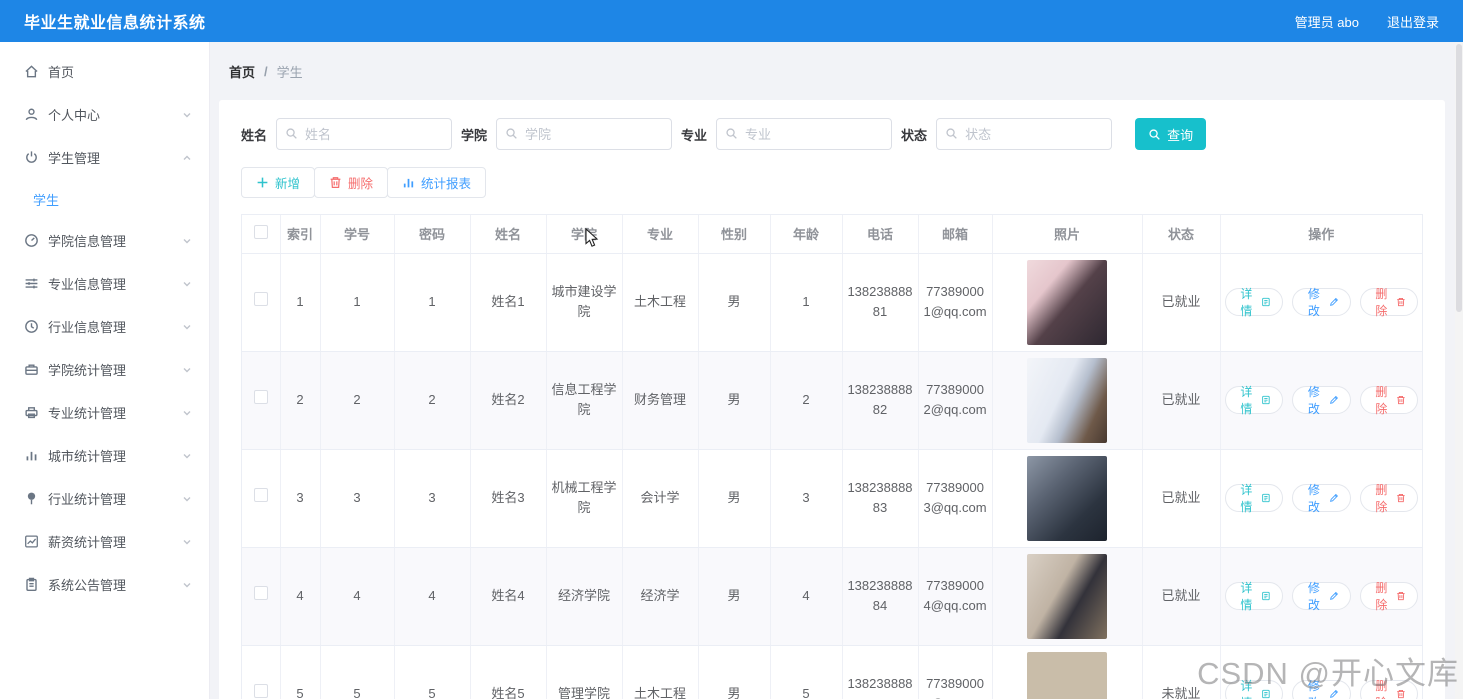 The image size is (1463, 699). Describe the element at coordinates (508, 234) in the screenshot. I see `col-name: 姓名` at that location.